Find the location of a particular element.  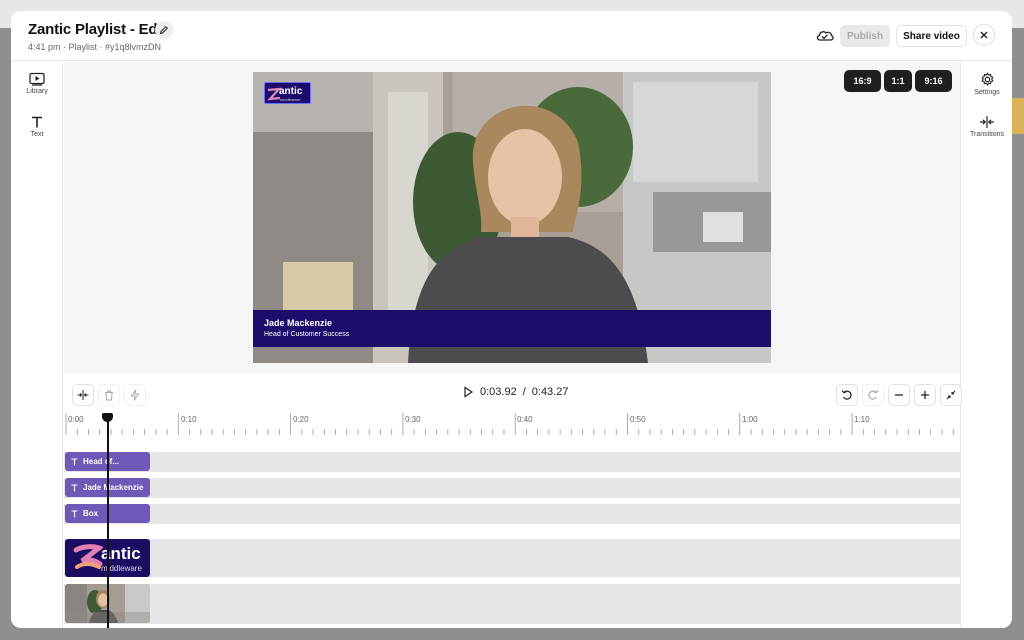

split-button is located at coordinates (83, 395).